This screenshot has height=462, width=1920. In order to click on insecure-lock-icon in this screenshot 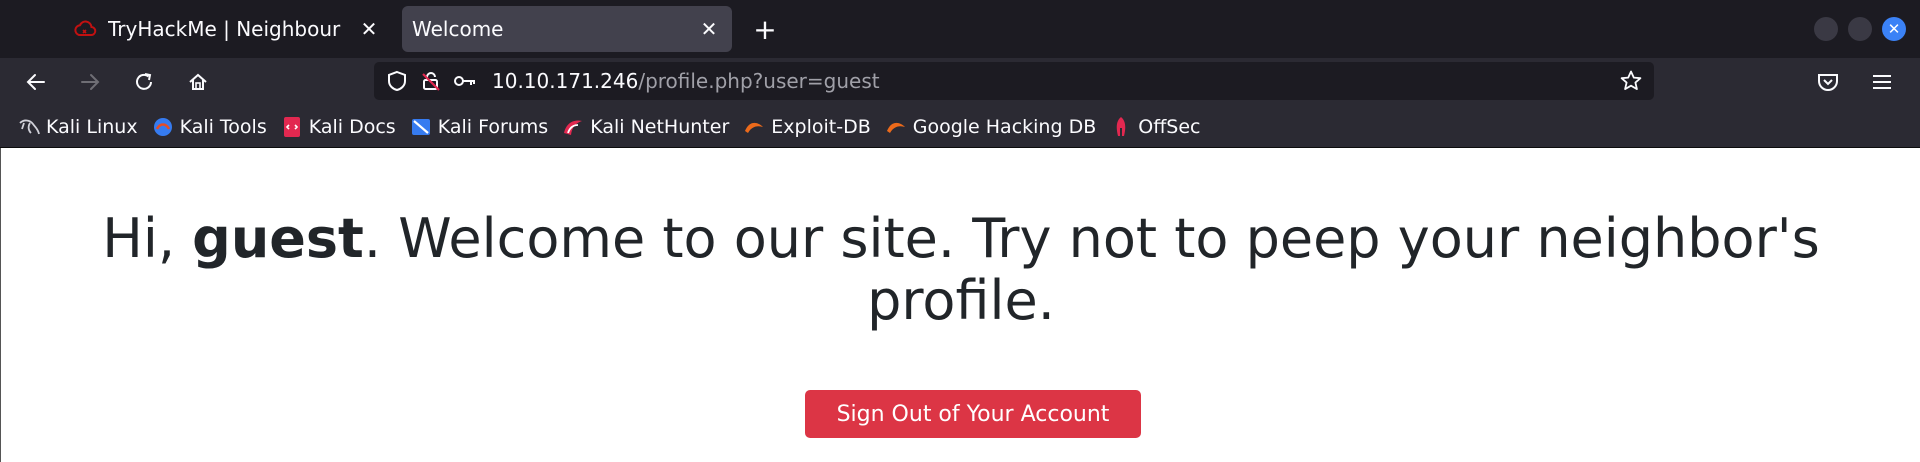, I will do `click(431, 81)`.